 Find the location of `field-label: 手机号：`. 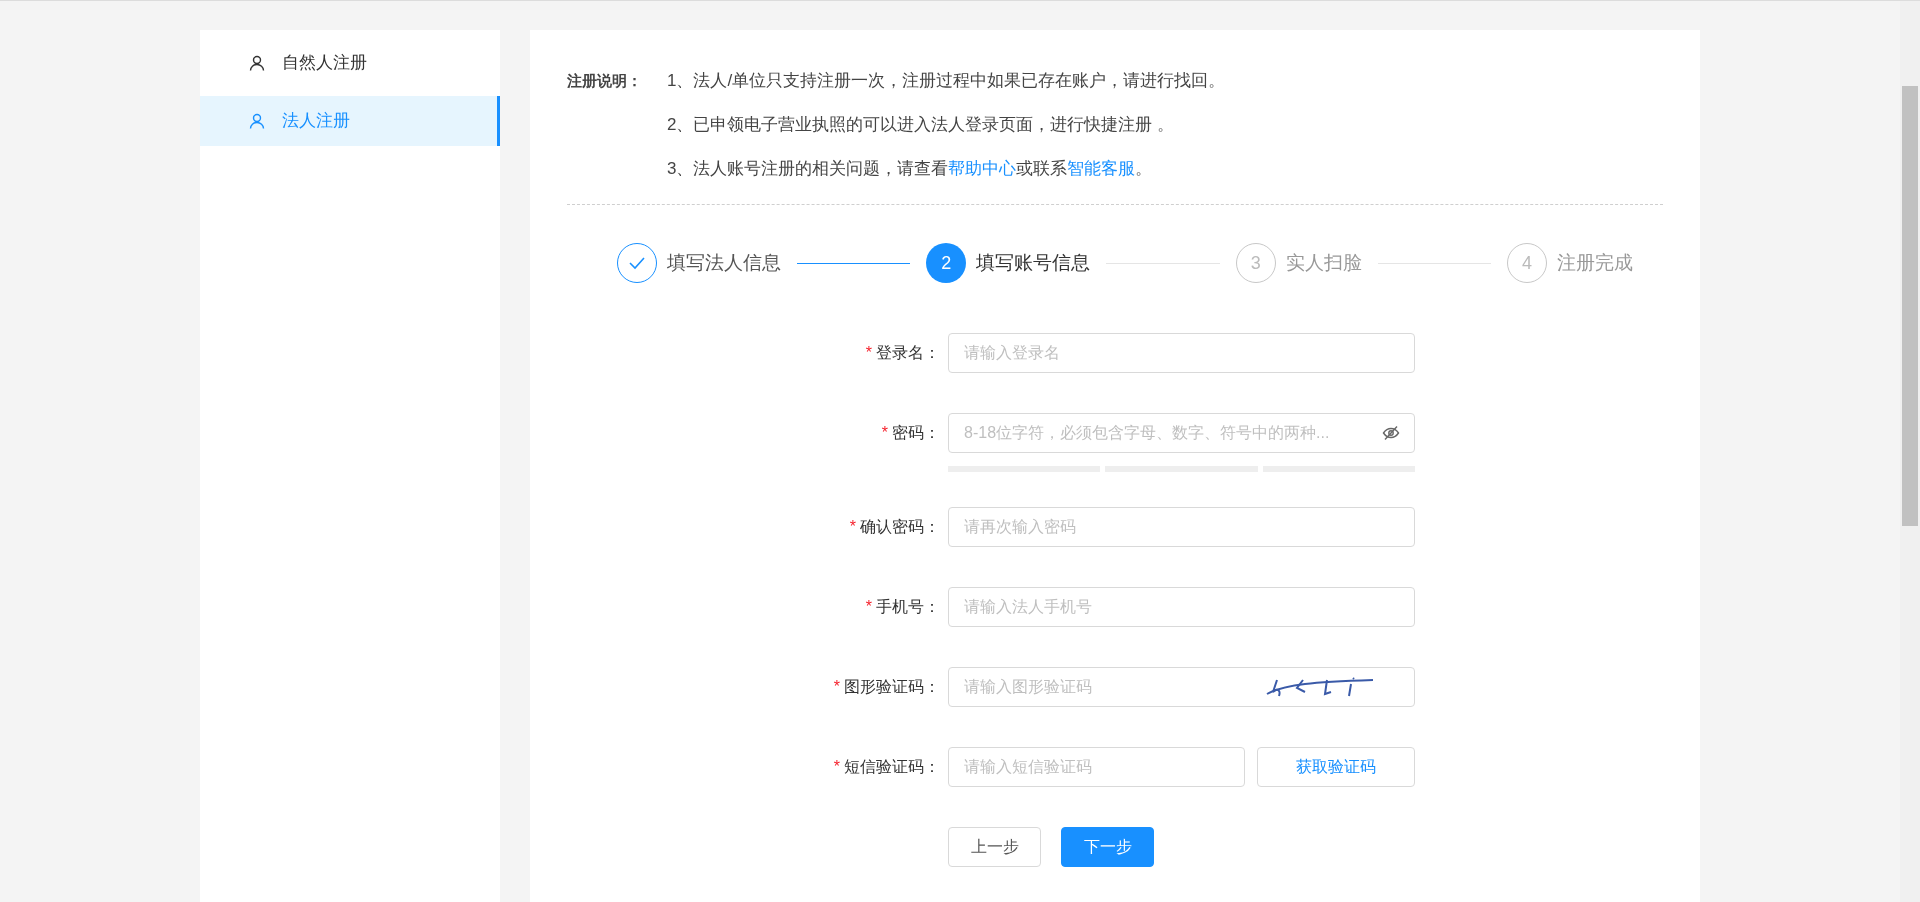

field-label: 手机号： is located at coordinates (908, 607).